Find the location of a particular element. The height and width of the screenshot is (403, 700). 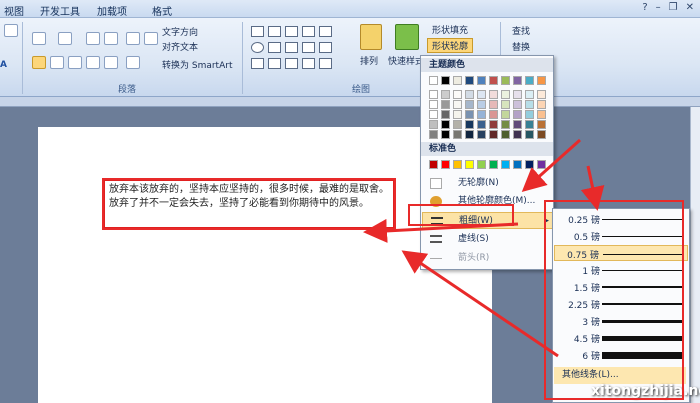

font-color-icon: A is located at coordinates (3, 65).